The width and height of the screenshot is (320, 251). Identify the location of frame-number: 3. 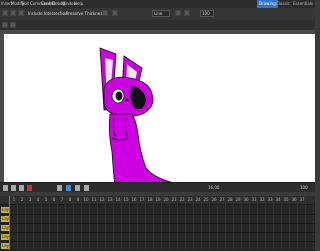
(30, 200).